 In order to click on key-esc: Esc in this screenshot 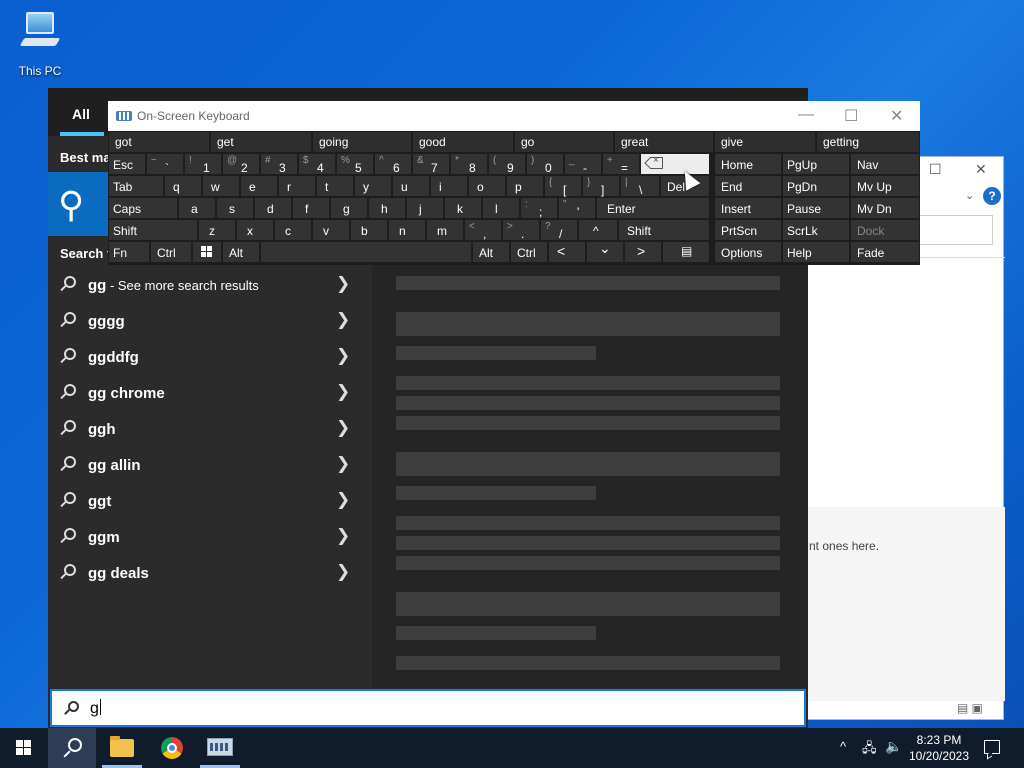, I will do `click(127, 164)`.